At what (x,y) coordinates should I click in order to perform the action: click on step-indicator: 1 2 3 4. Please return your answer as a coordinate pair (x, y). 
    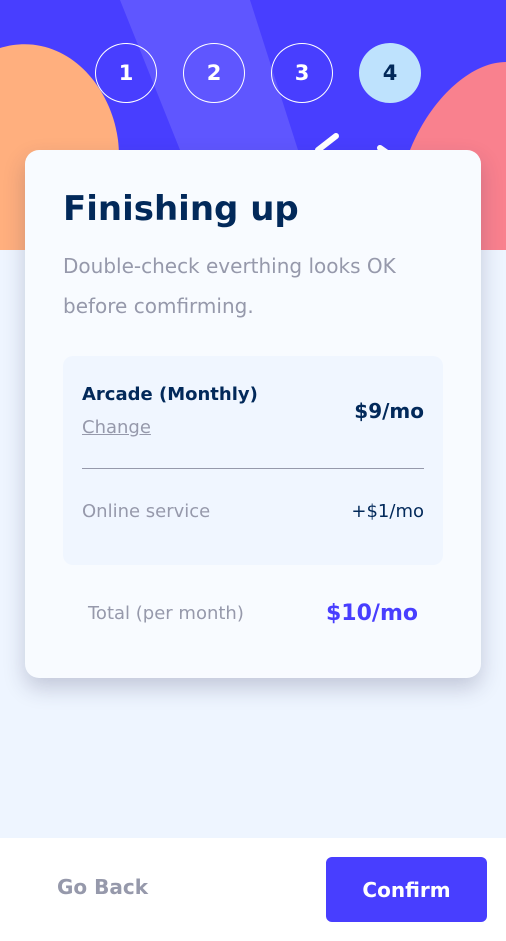
    Looking at the image, I should click on (253, 73).